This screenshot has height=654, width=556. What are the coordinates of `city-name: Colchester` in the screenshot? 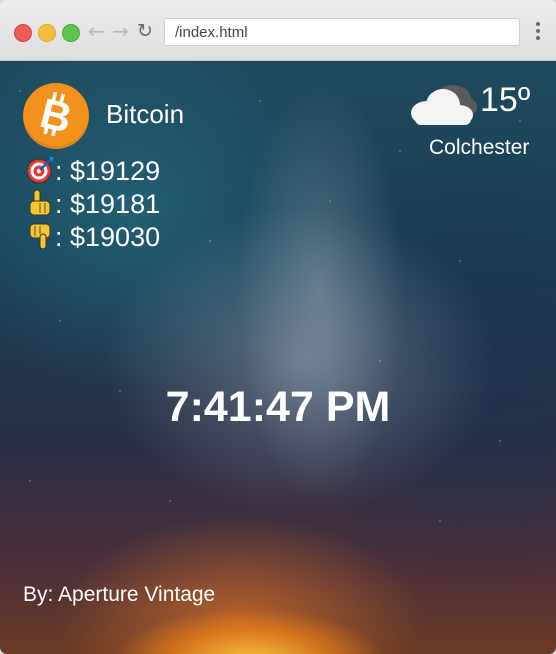 It's located at (479, 147).